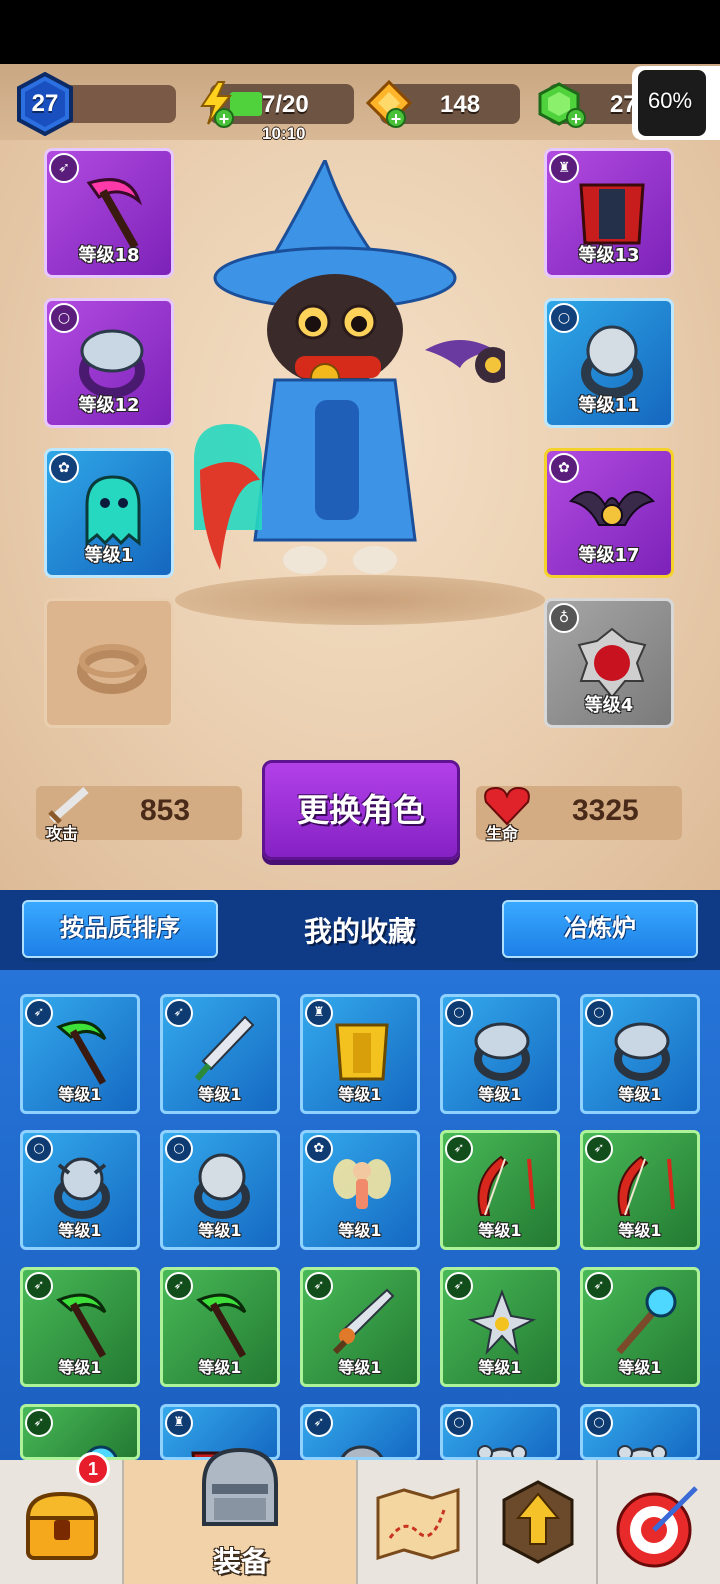 This screenshot has height=1584, width=720. Describe the element at coordinates (418, 1524) in the screenshot. I see `map-icon` at that location.